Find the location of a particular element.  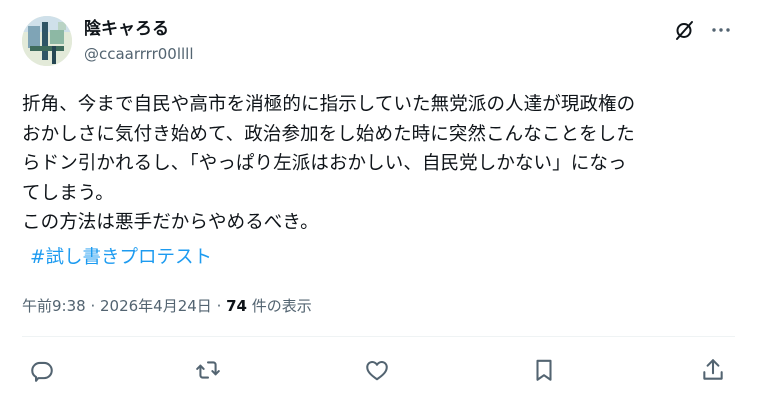

divider is located at coordinates (378, 336).